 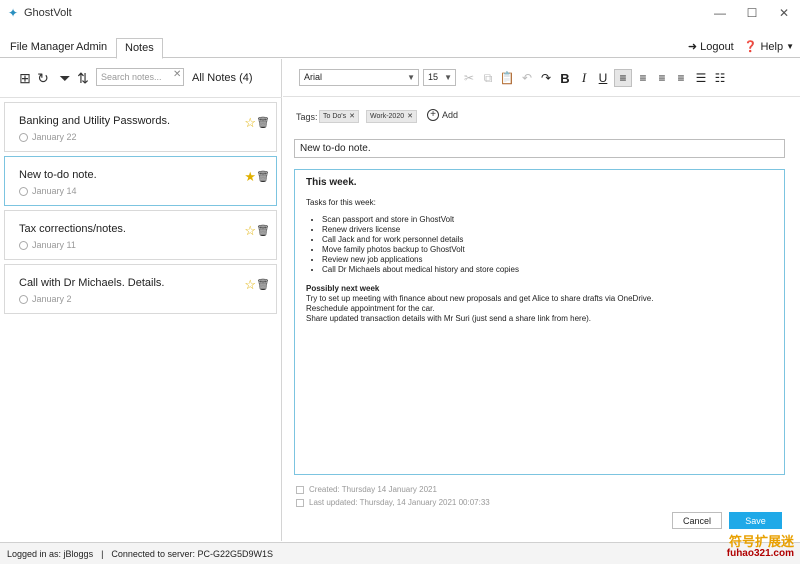 I want to click on tab-admin: Admin, so click(x=91, y=48).